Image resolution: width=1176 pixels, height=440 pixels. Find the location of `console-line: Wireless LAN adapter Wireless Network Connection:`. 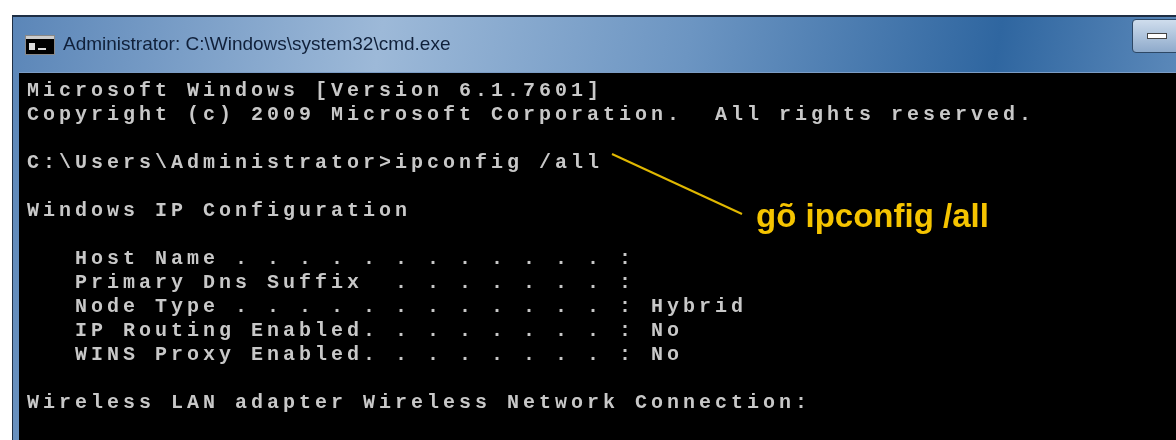

console-line: Wireless LAN adapter Wireless Network Connection: is located at coordinates (419, 403).